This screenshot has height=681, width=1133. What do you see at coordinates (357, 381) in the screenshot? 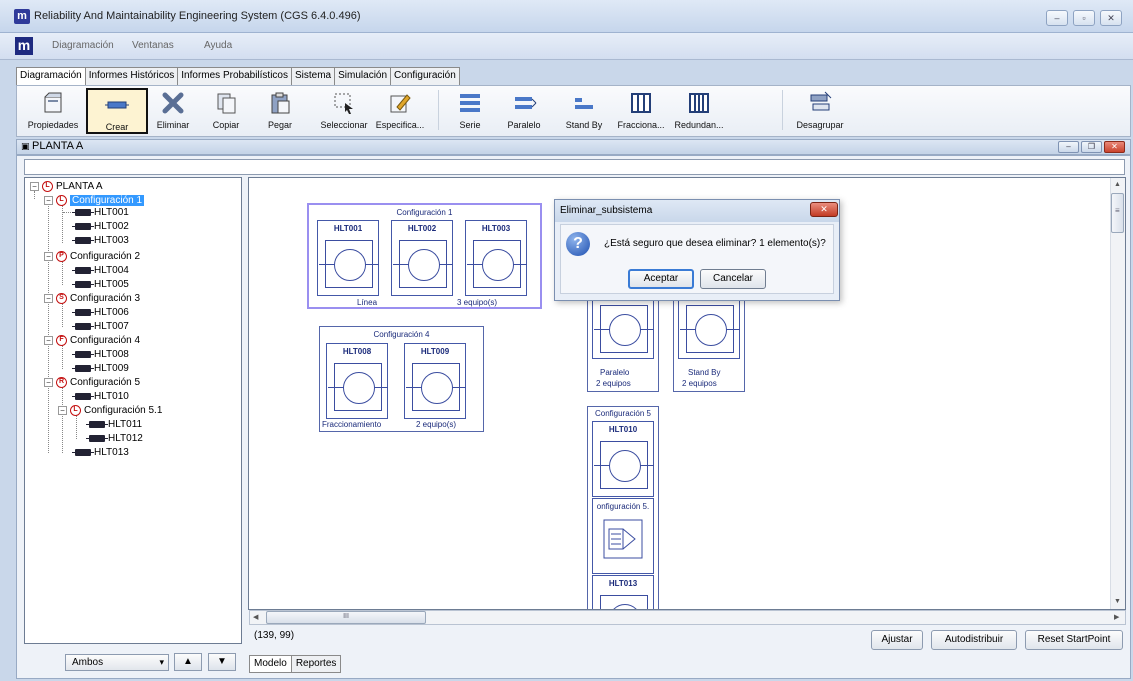
I see `diagram-equipment-hlt008: HLT008` at bounding box center [357, 381].